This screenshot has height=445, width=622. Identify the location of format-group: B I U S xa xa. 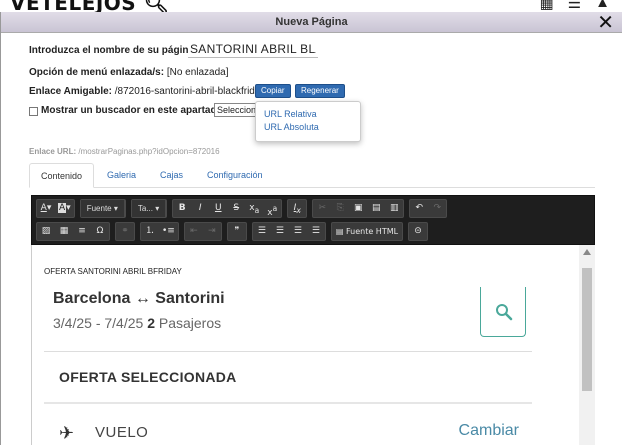
(227, 208).